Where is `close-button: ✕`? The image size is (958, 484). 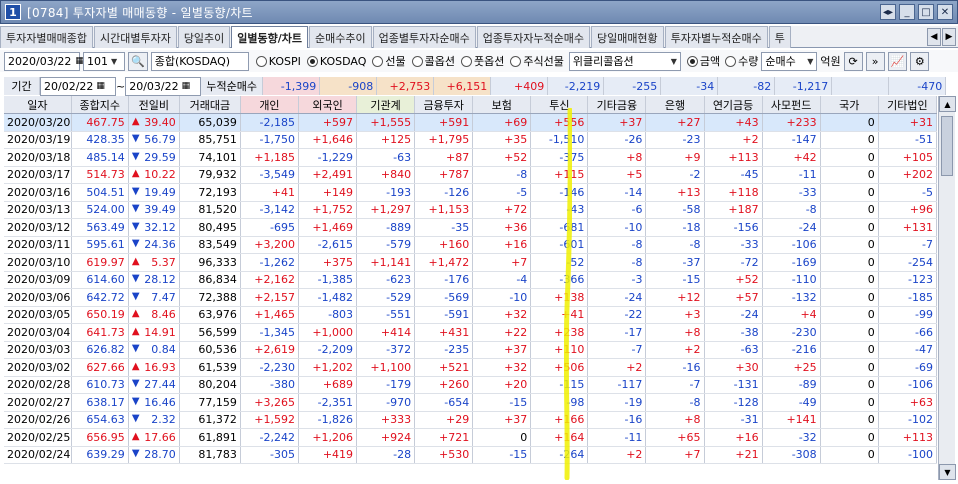 close-button: ✕ is located at coordinates (945, 12).